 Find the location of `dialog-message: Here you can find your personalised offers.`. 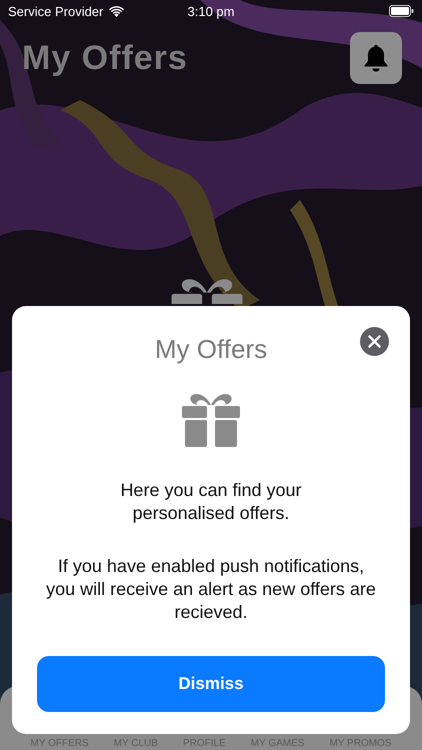

dialog-message: Here you can find your personalised offers. is located at coordinates (211, 502).